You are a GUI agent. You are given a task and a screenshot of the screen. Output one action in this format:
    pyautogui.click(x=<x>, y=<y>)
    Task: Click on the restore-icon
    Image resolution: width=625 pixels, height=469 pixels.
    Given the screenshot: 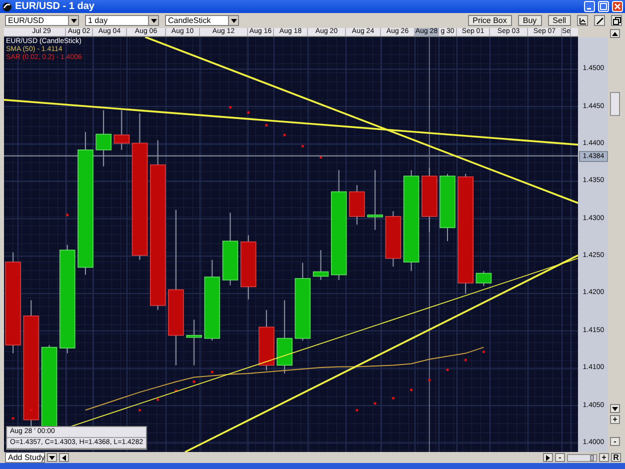 What is the action you would take?
    pyautogui.click(x=616, y=20)
    